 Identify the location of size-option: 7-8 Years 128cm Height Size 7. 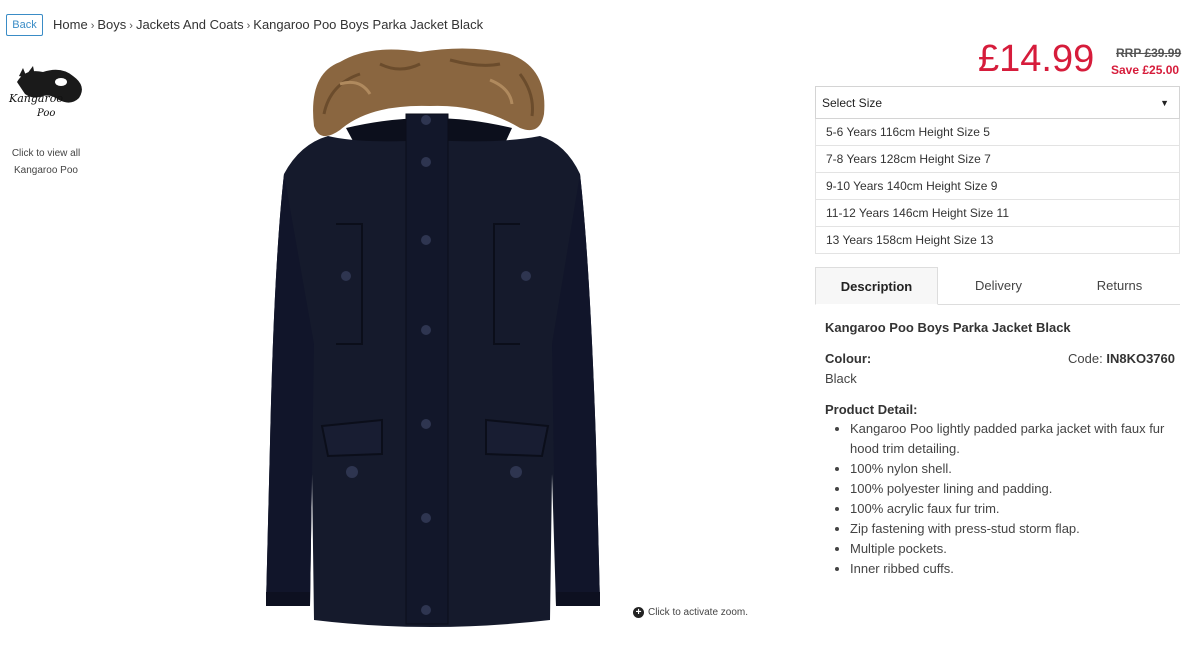
(997, 159).